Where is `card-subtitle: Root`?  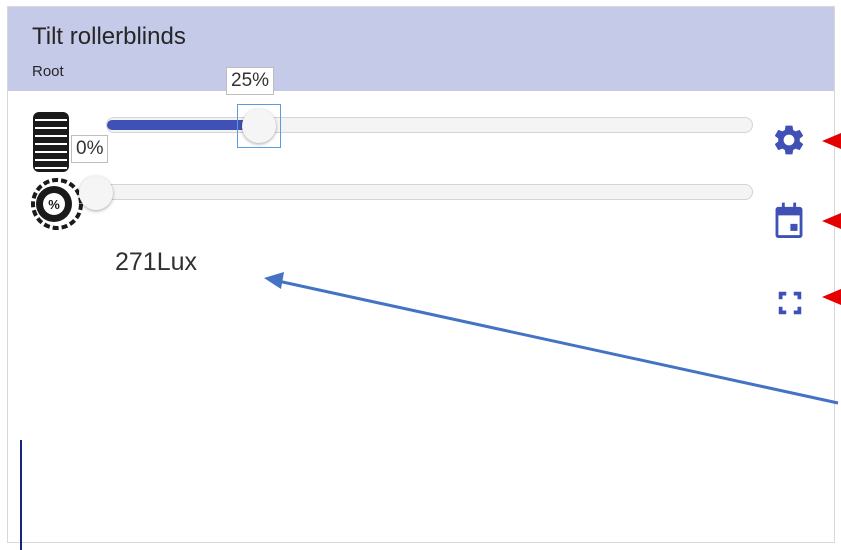
card-subtitle: Root is located at coordinates (48, 71).